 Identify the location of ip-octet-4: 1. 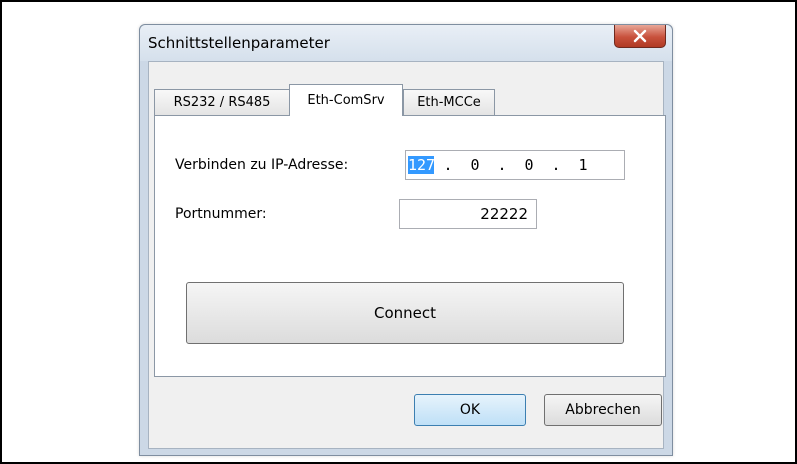
(583, 165).